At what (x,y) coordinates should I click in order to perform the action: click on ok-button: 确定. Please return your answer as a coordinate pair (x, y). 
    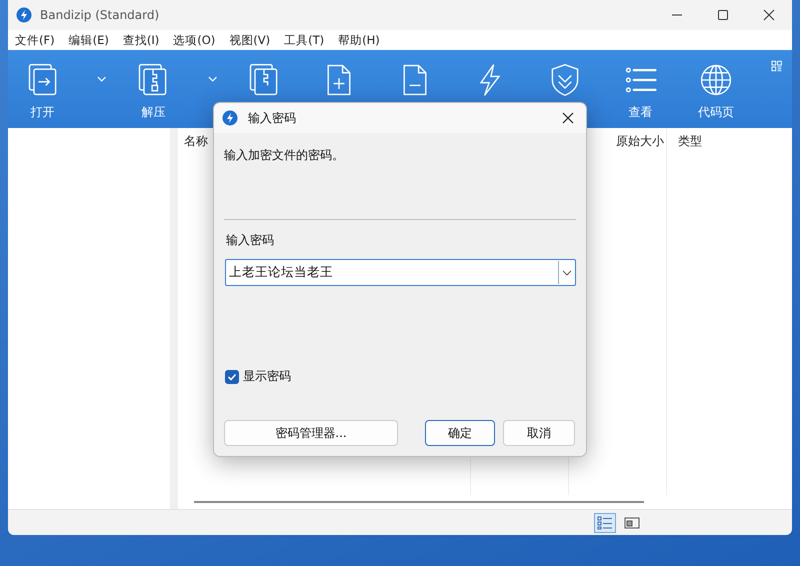
    Looking at the image, I should click on (460, 433).